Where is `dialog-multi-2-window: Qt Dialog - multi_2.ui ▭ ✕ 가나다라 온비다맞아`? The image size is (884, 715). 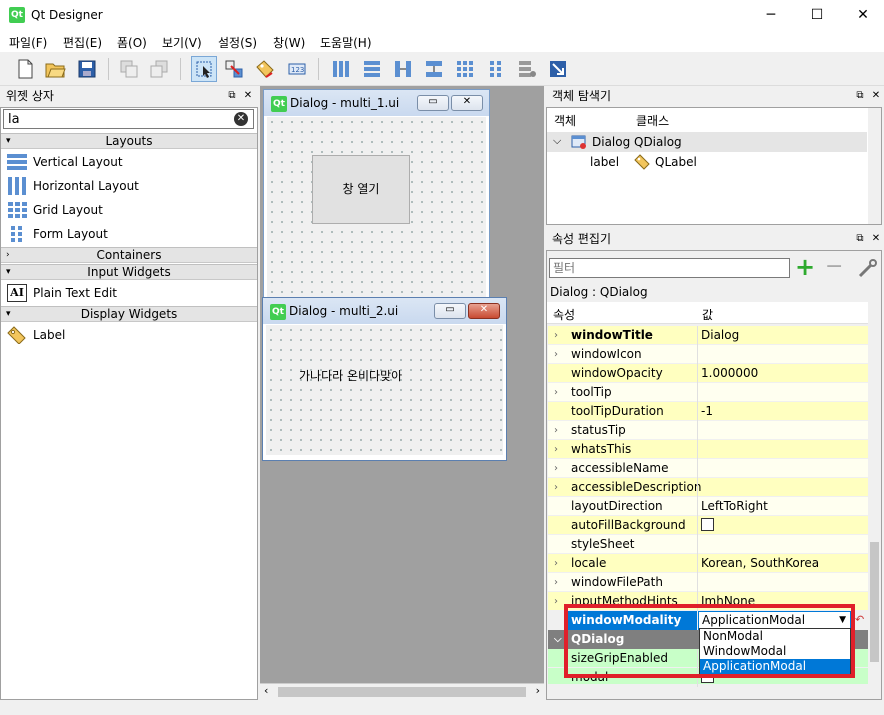 dialog-multi-2-window: Qt Dialog - multi_2.ui ▭ ✕ 가나다라 온비다맞아 is located at coordinates (384, 379).